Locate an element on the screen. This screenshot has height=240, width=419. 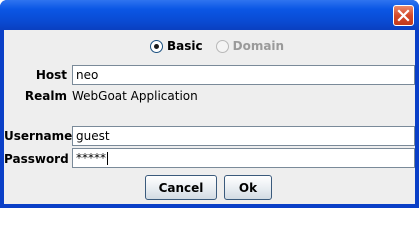
close-icon is located at coordinates (403, 15).